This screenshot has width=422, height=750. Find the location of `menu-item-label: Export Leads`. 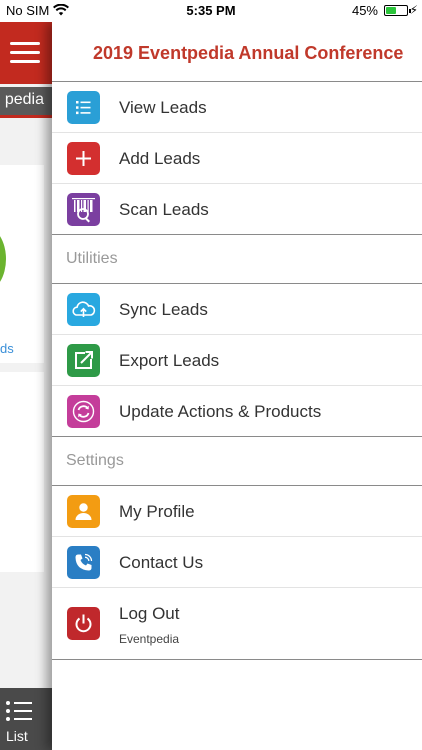

menu-item-label: Export Leads is located at coordinates (169, 360).